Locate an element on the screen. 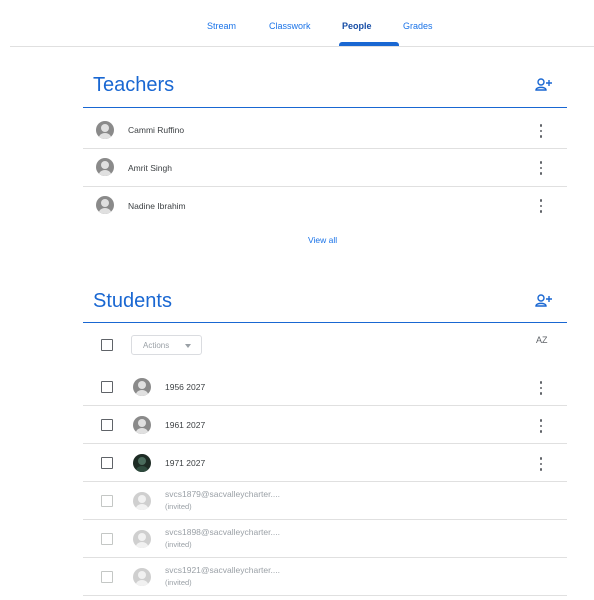 Image resolution: width=594 pixels, height=600 pixels. tab-classwork: Classwork is located at coordinates (290, 34).